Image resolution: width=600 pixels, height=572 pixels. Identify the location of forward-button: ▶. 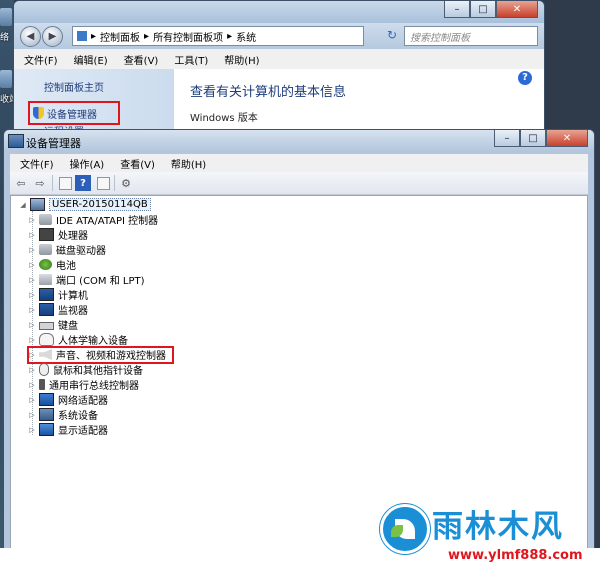
(52, 36).